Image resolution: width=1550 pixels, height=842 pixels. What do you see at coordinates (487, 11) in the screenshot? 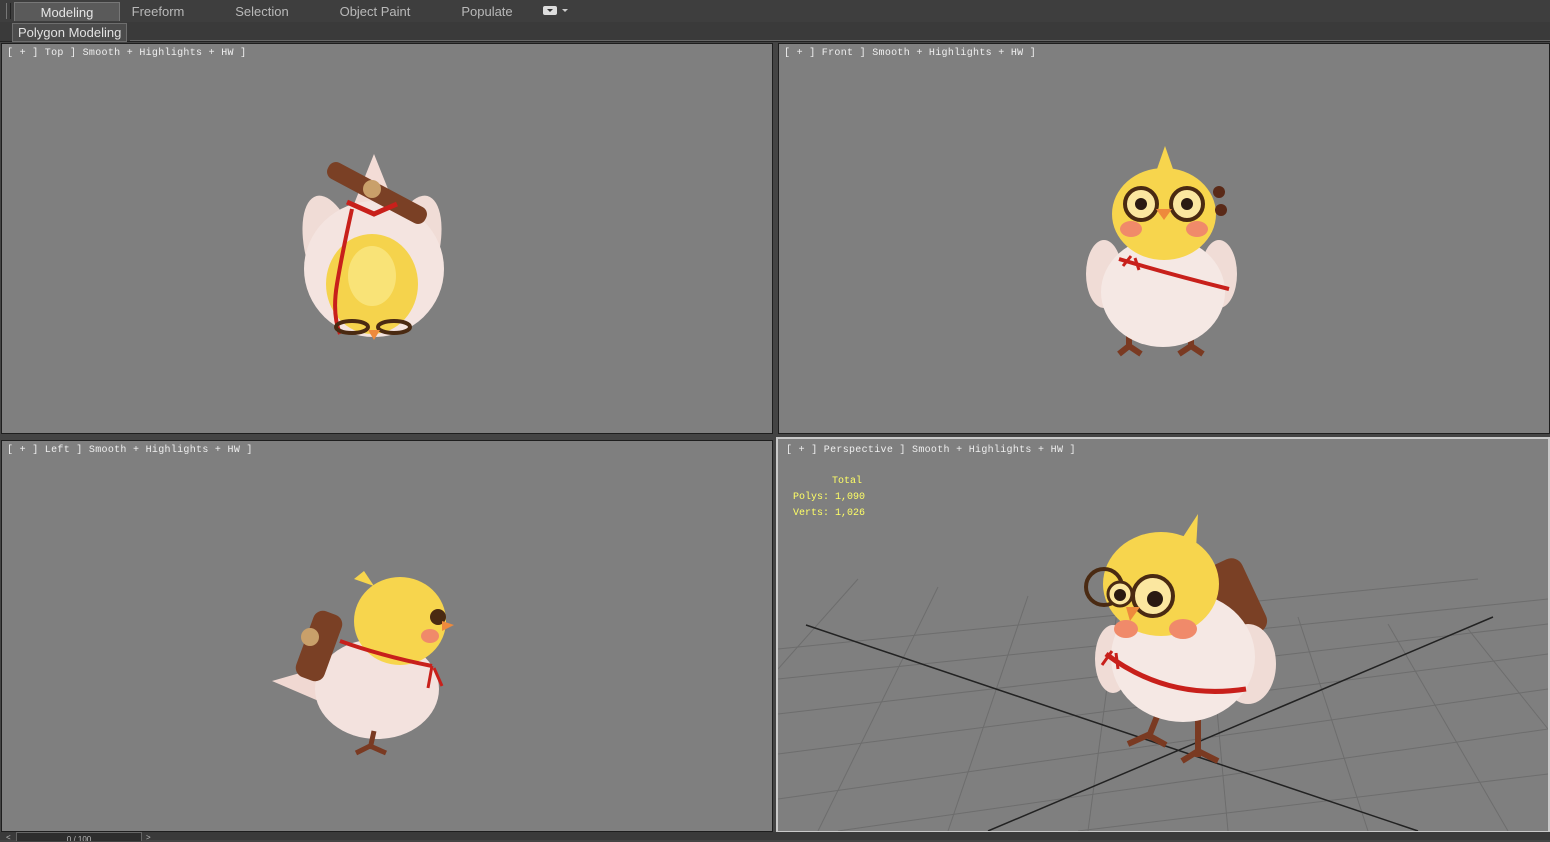
I see `tab-populate: Populate` at bounding box center [487, 11].